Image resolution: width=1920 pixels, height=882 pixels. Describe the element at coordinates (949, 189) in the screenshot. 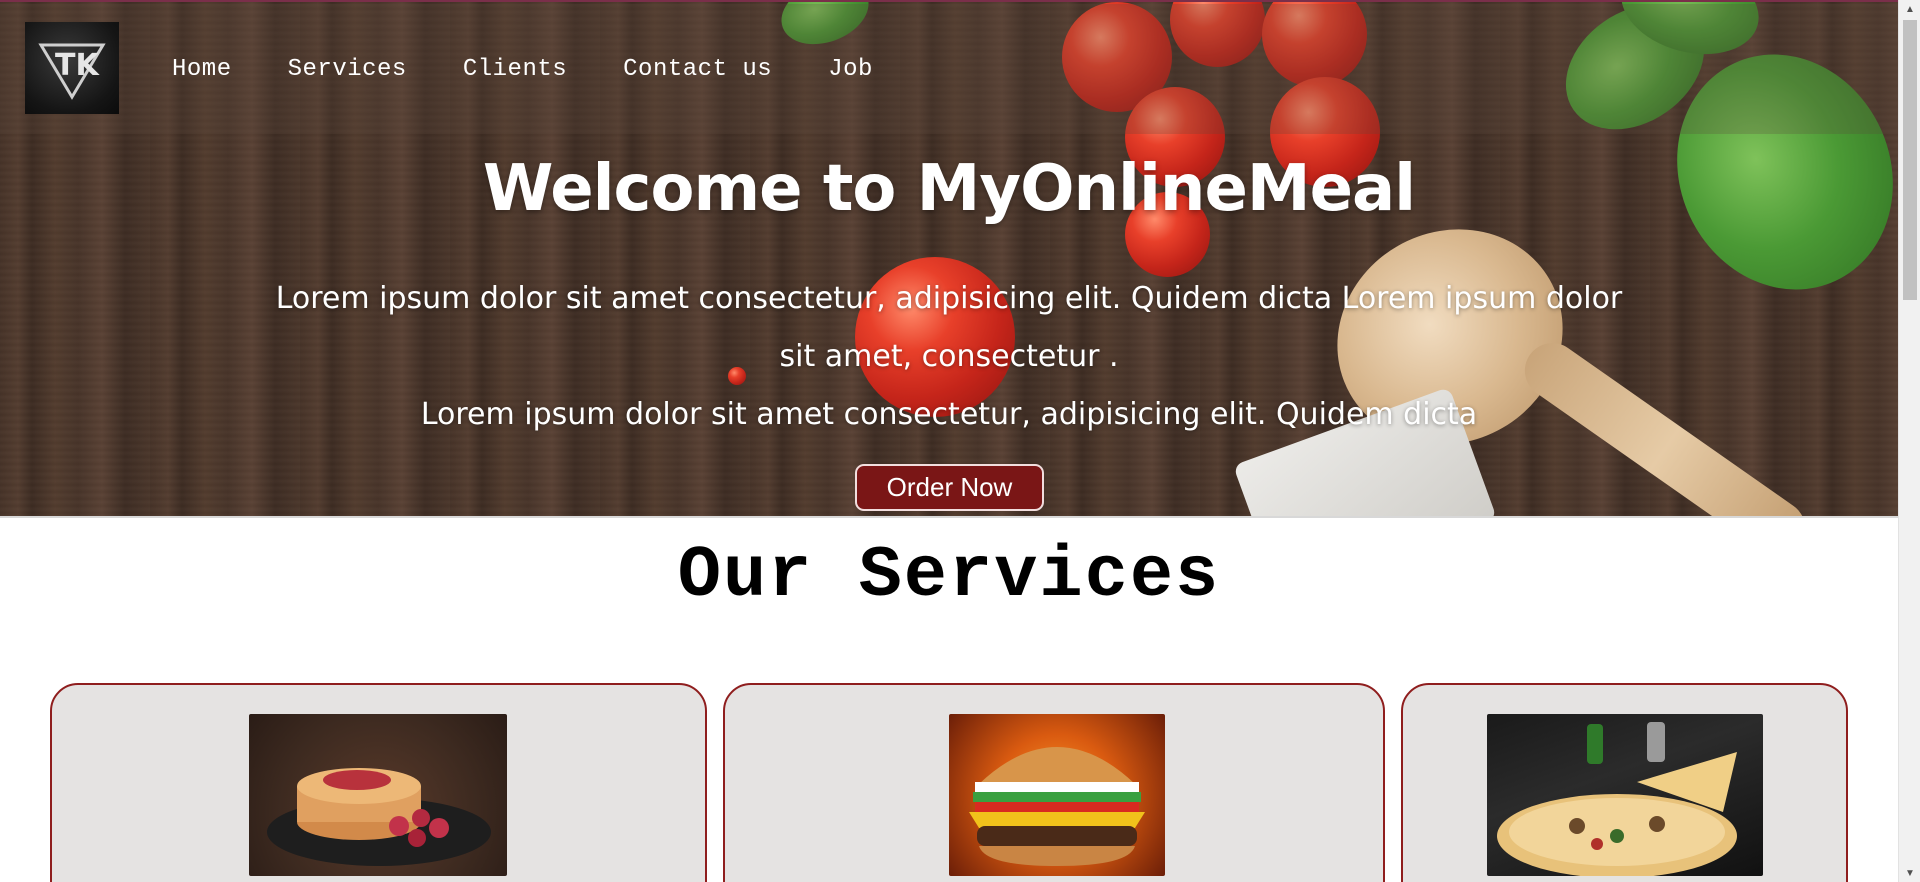

I see `hero-title: Welcome to MyOnlineMeal` at that location.